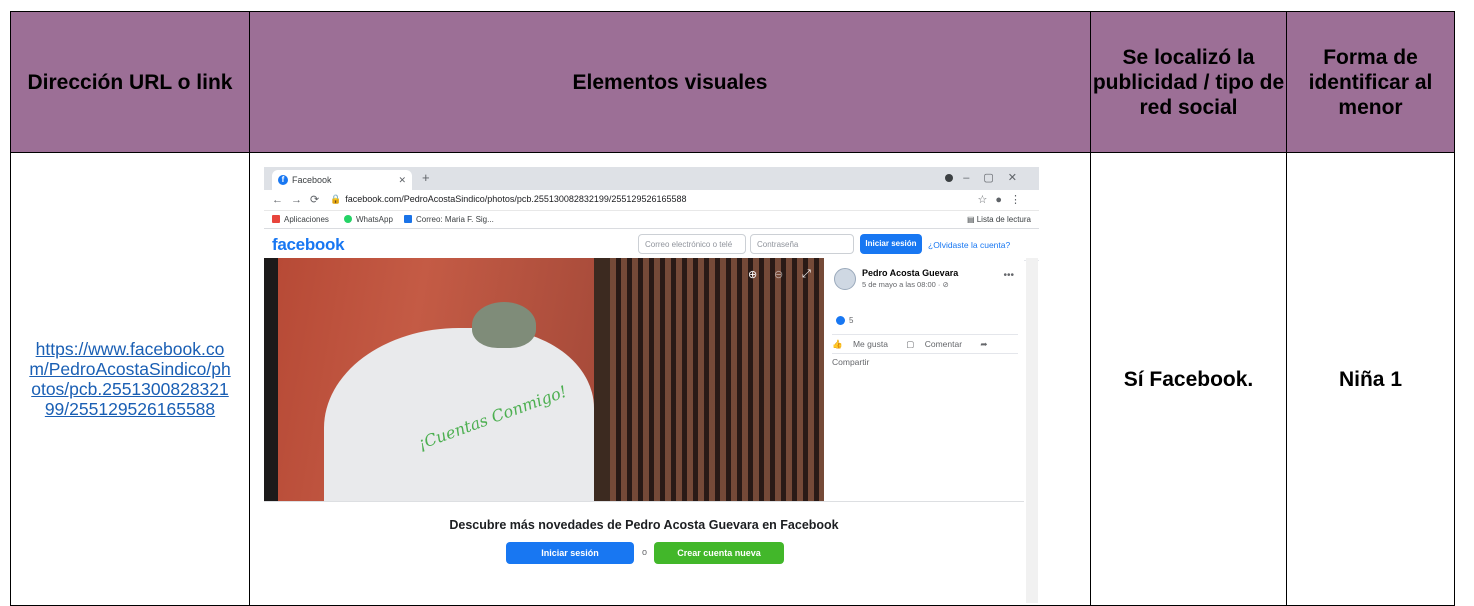 This screenshot has width=1474, height=606. I want to click on like-icon, so click(840, 320).